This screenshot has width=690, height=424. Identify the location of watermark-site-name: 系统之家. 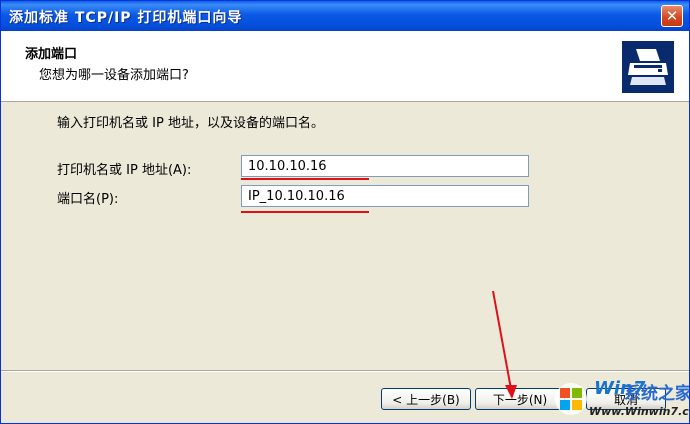
(657, 394).